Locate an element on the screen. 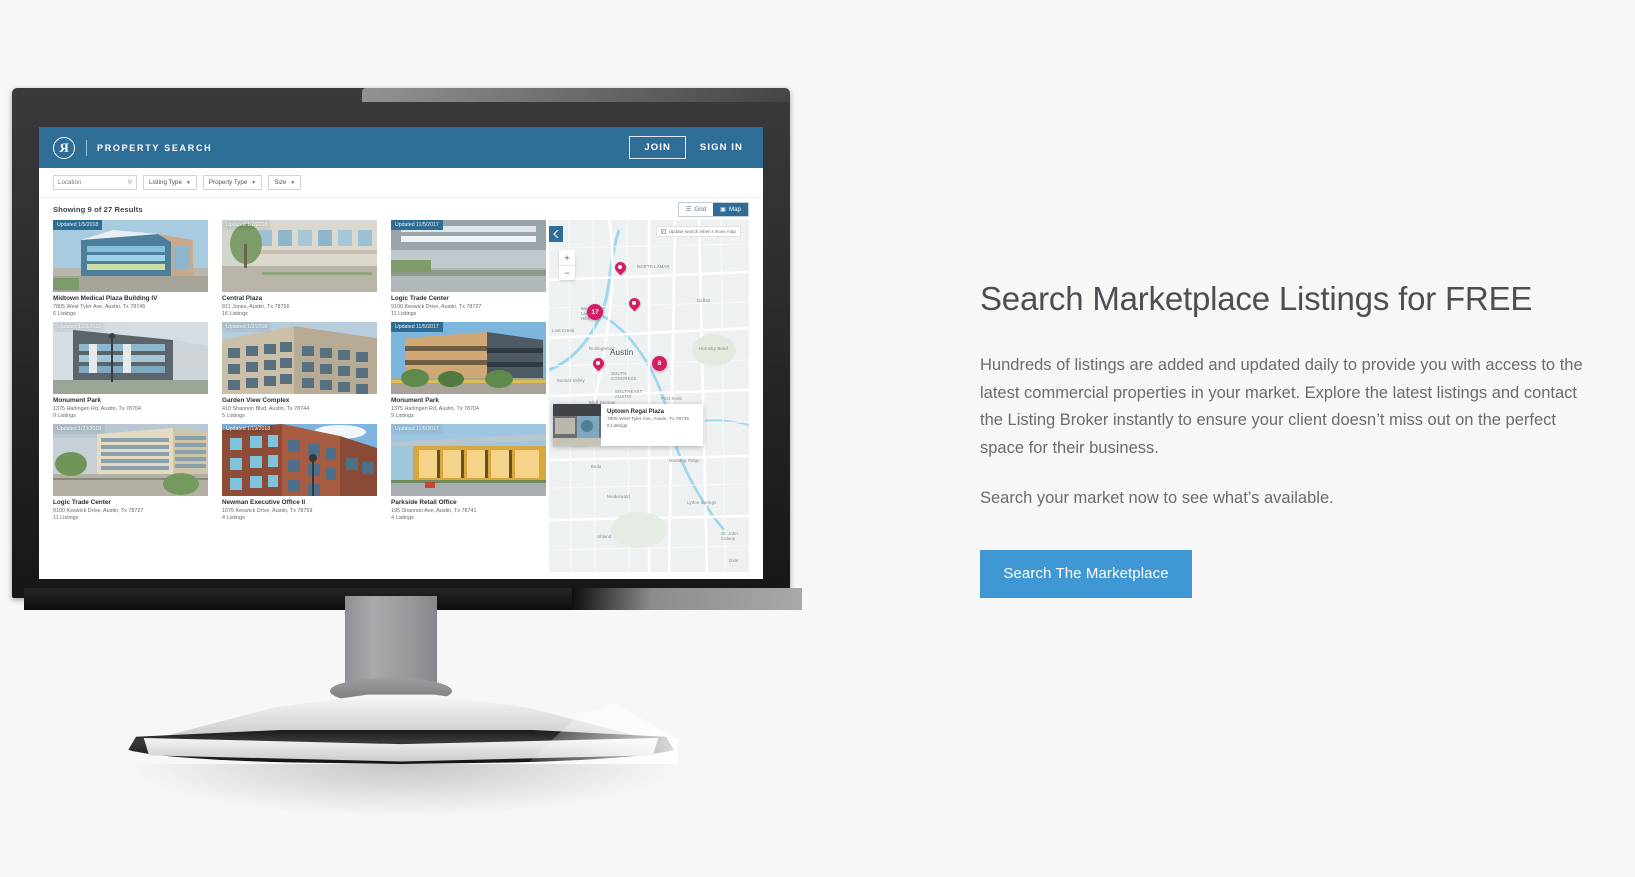 The width and height of the screenshot is (1635, 877). filter-size: Size ▼ is located at coordinates (285, 182).